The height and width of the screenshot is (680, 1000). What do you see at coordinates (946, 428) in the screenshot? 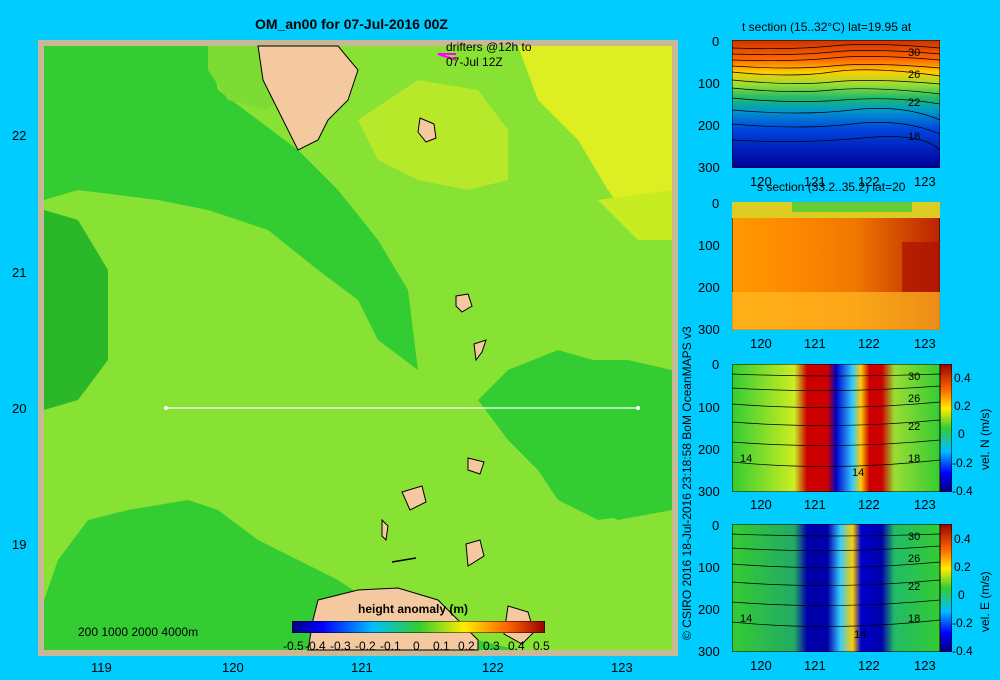
I see `vel-n-colorbar` at bounding box center [946, 428].